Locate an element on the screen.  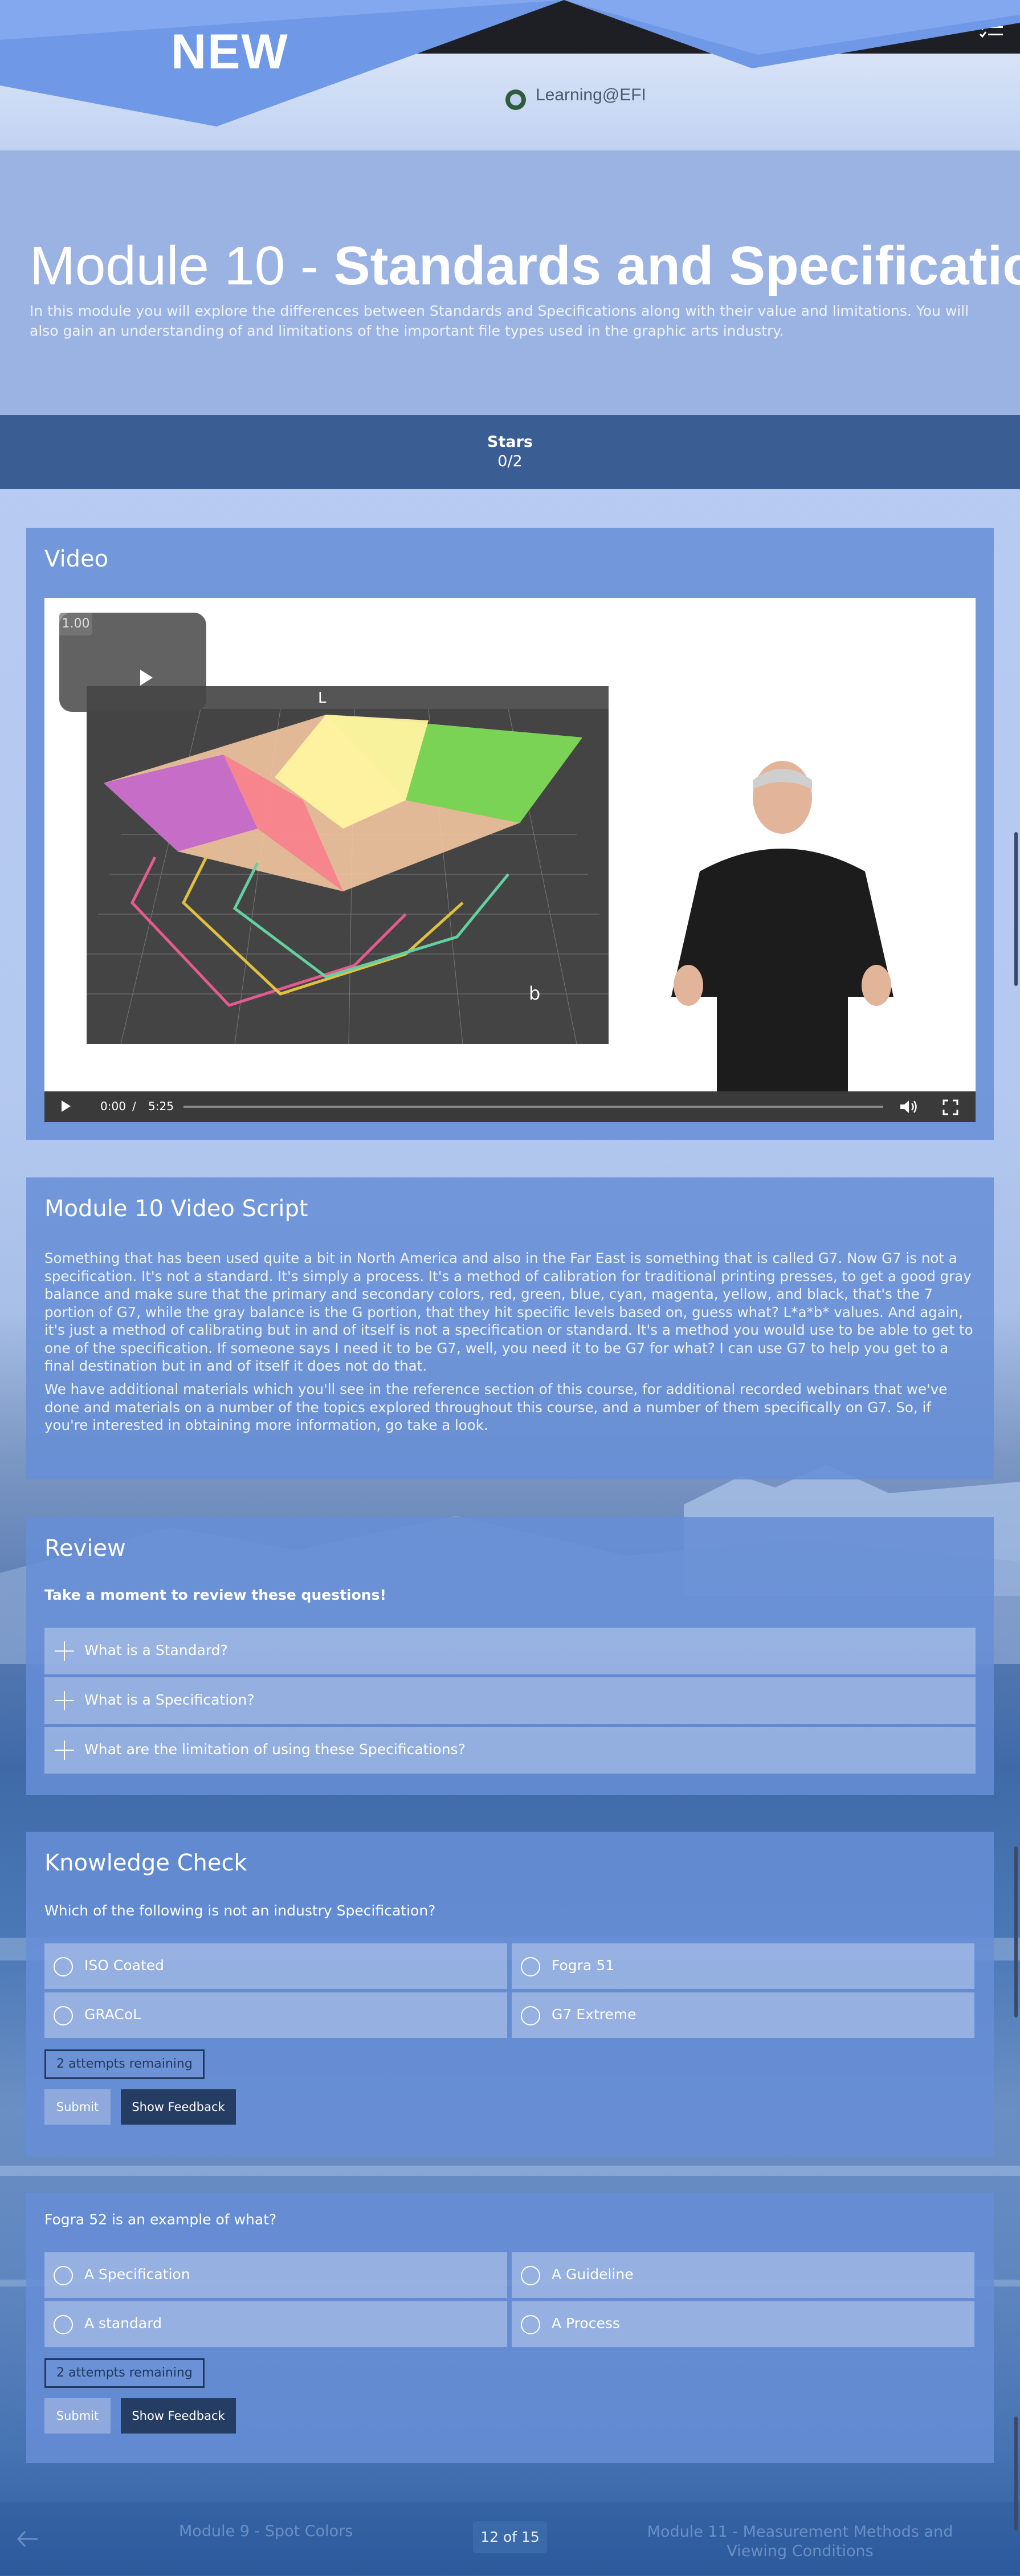
stars-value: 0/2 is located at coordinates (510, 461).